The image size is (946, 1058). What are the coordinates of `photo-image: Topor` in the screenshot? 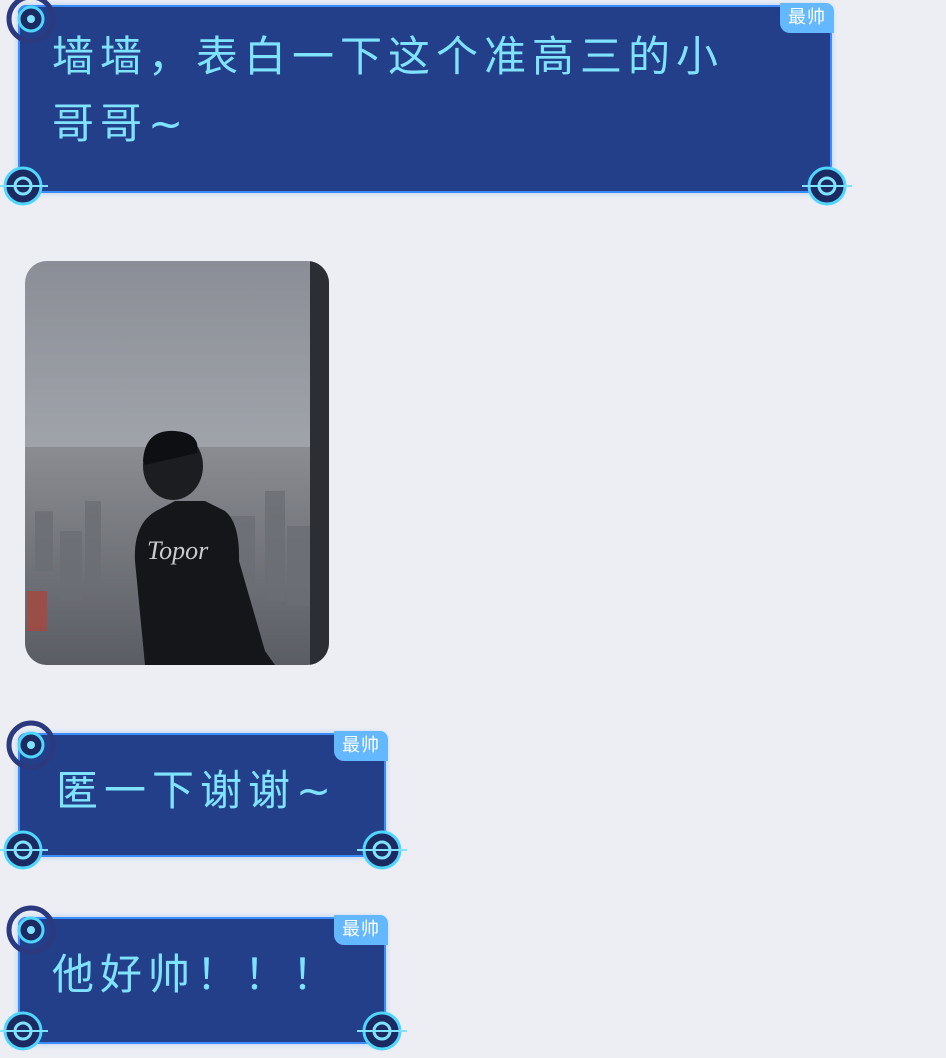 It's located at (177, 463).